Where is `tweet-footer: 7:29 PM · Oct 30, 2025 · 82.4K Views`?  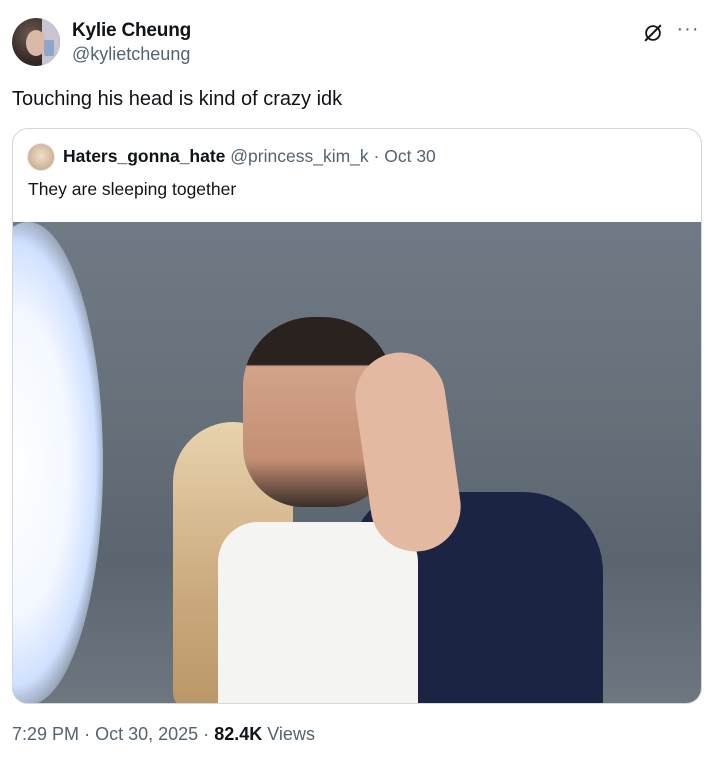 tweet-footer: 7:29 PM · Oct 30, 2025 · 82.4K Views is located at coordinates (163, 734).